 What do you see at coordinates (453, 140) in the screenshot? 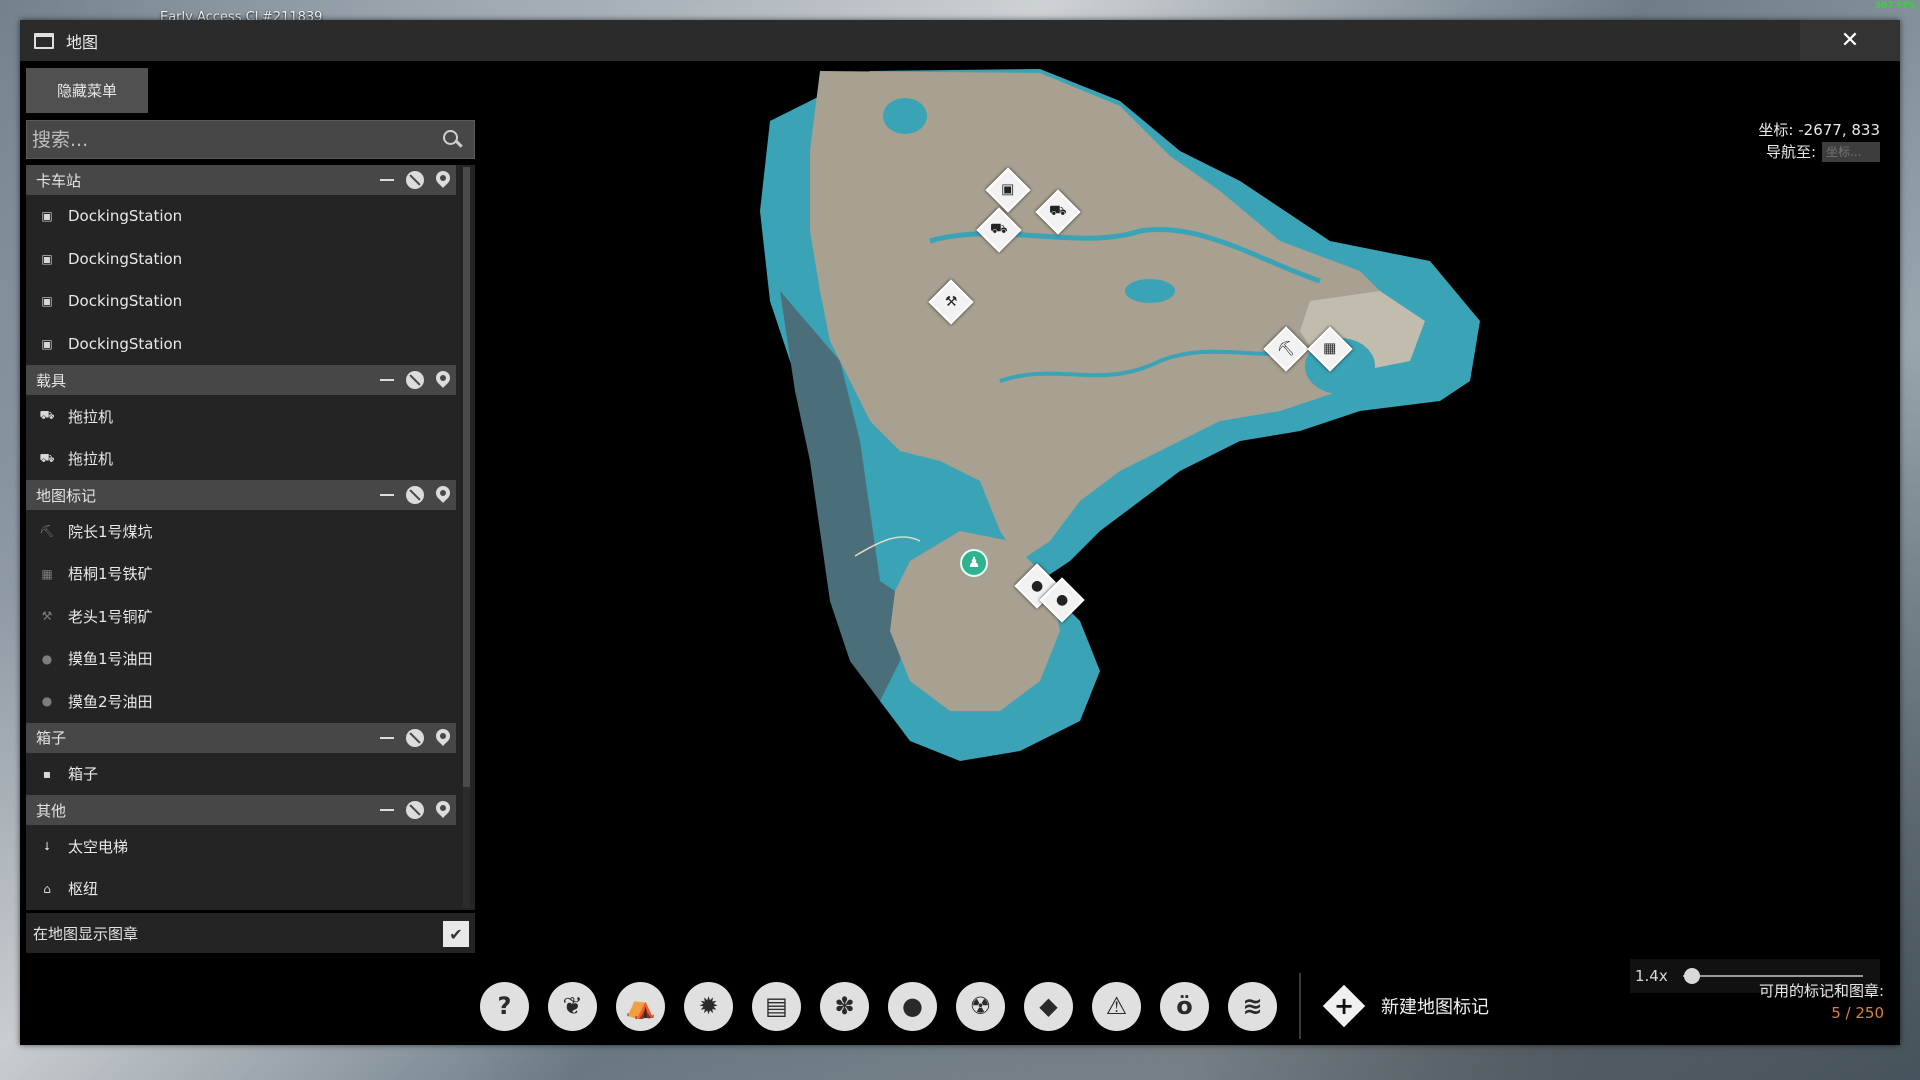
I see `search-icon` at bounding box center [453, 140].